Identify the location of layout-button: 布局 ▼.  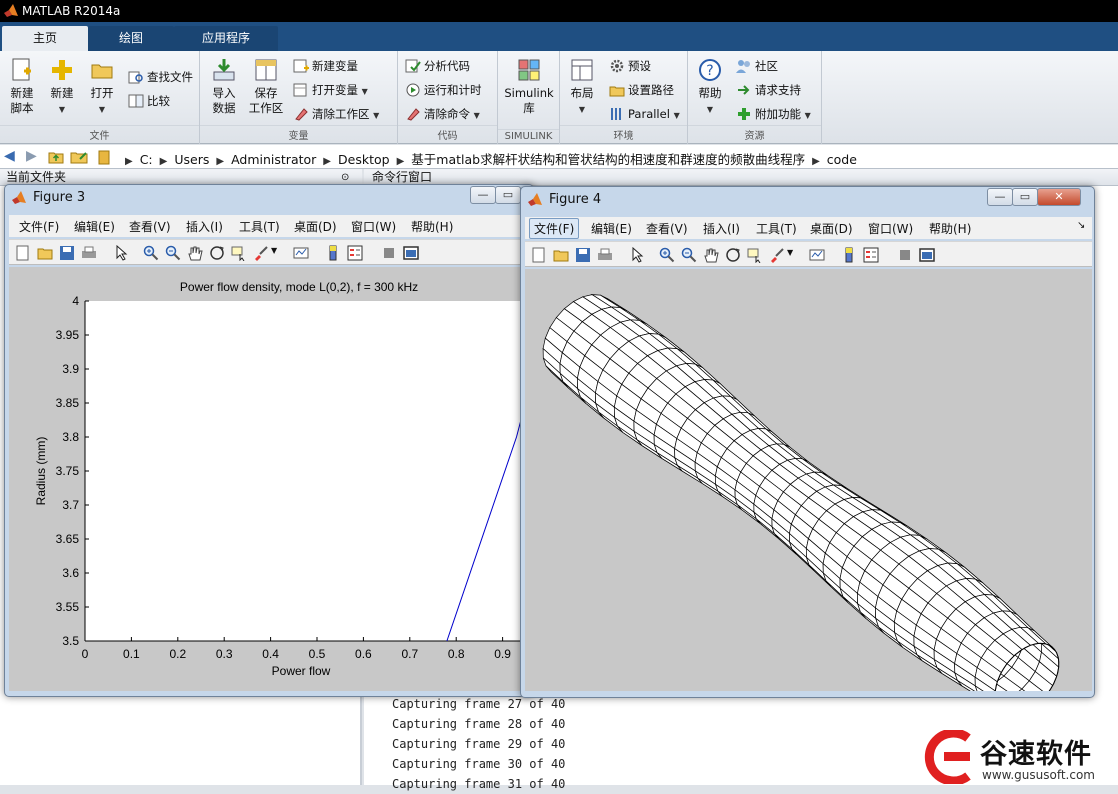
(582, 87).